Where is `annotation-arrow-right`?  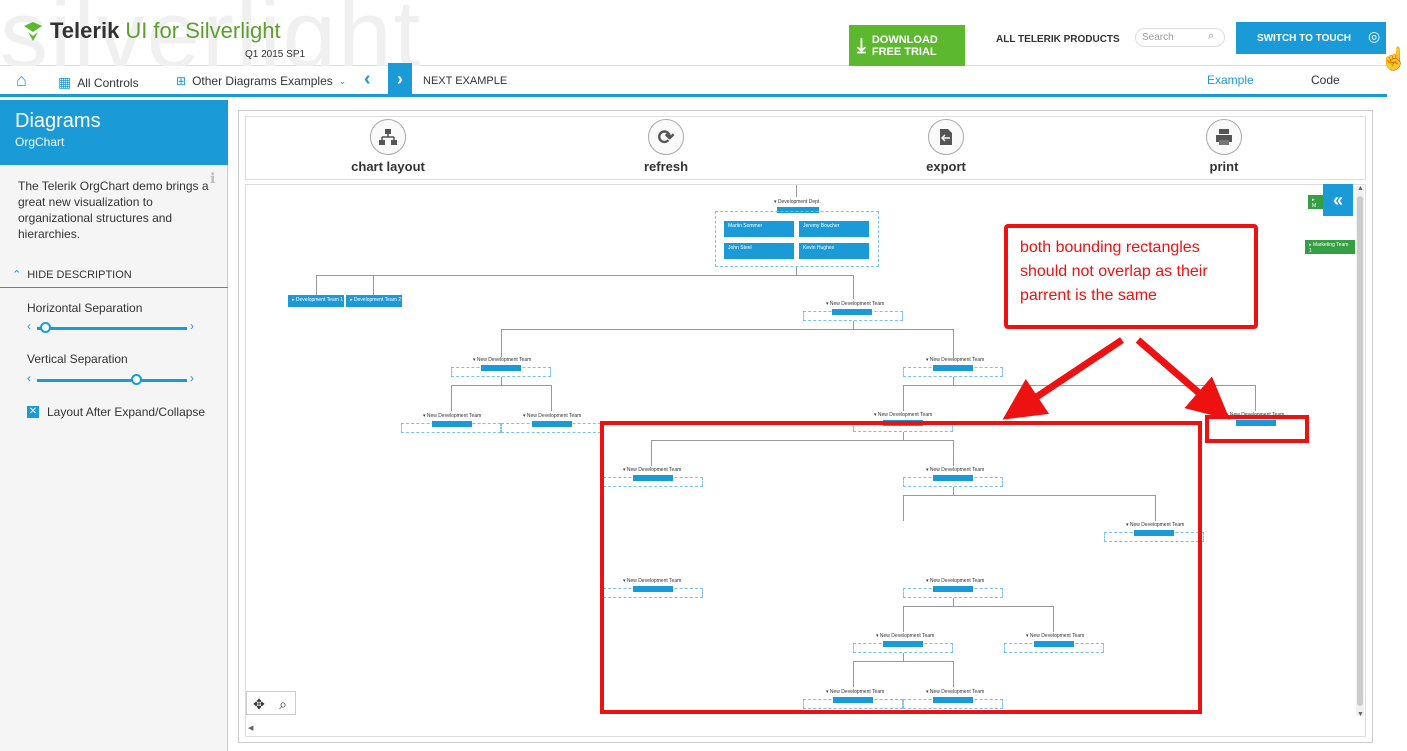 annotation-arrow-right is located at coordinates (1182, 378).